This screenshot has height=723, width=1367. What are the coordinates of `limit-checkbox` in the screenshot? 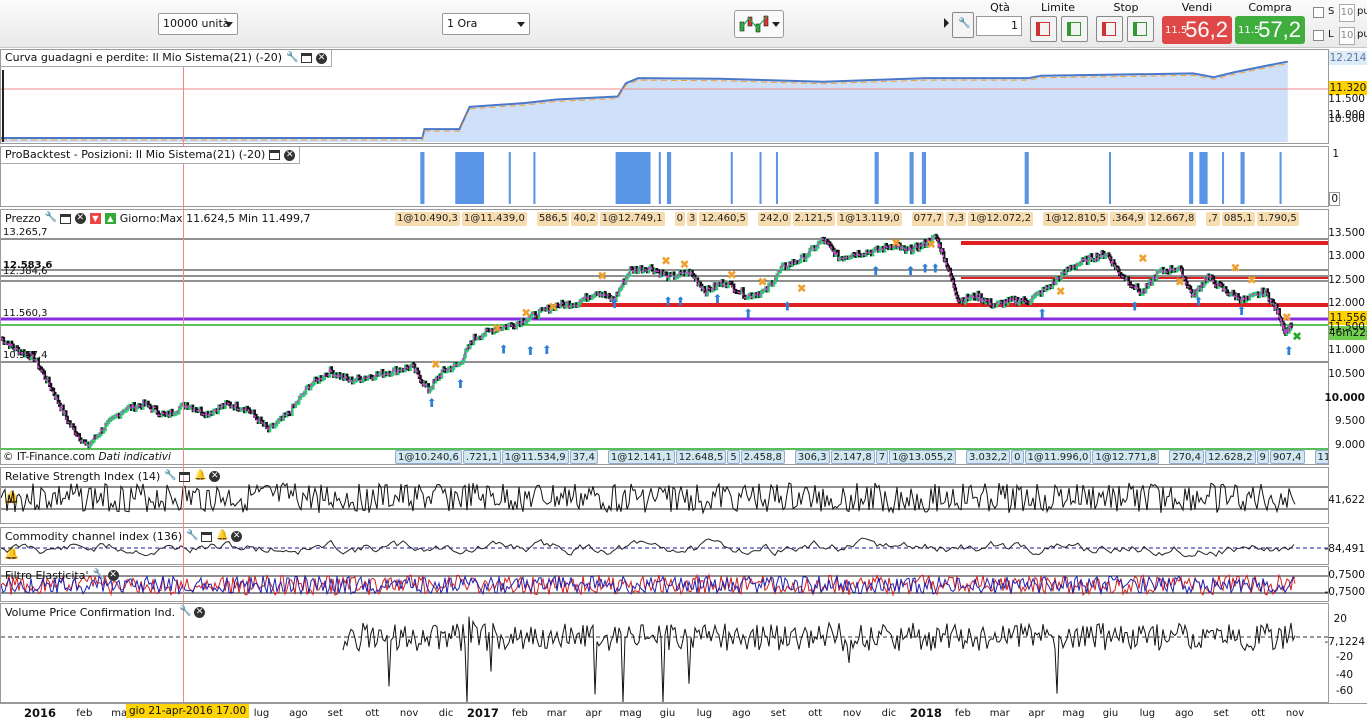 It's located at (1318, 35).